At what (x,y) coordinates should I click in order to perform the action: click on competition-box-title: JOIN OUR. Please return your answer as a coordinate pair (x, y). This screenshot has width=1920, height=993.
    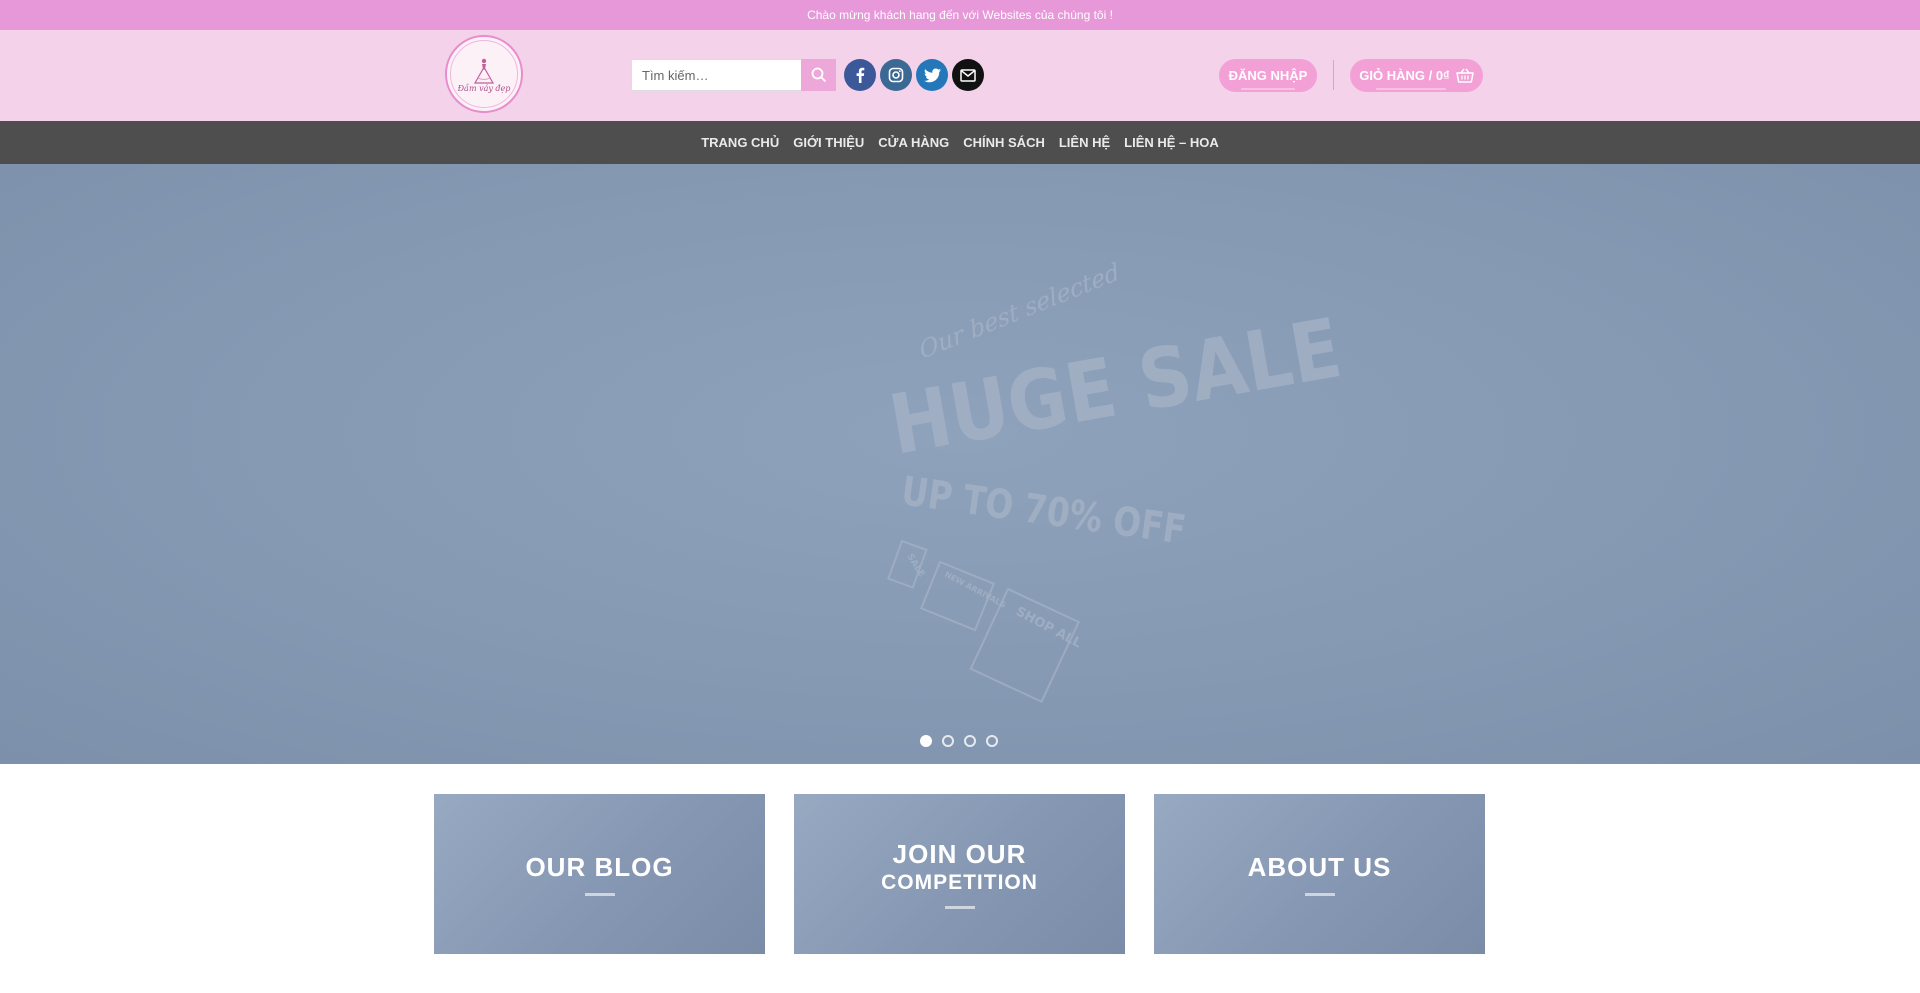
    Looking at the image, I should click on (959, 854).